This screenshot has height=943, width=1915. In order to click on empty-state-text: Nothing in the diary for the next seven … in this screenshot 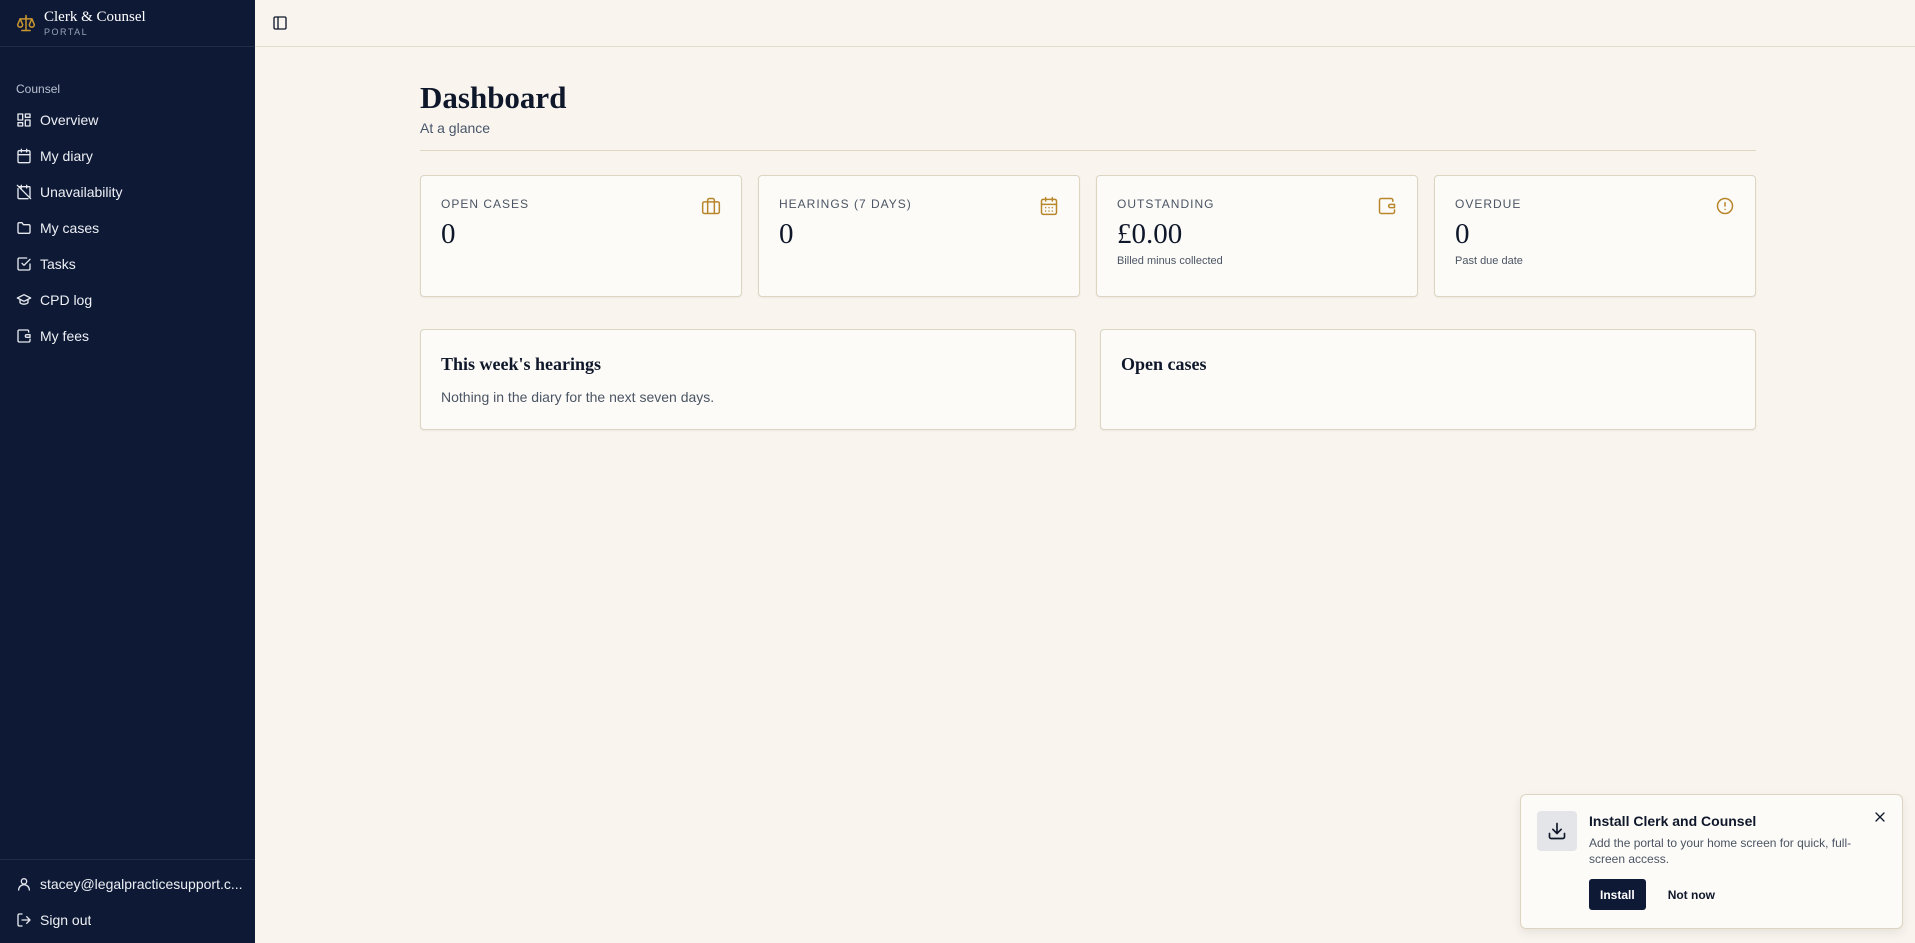, I will do `click(578, 397)`.